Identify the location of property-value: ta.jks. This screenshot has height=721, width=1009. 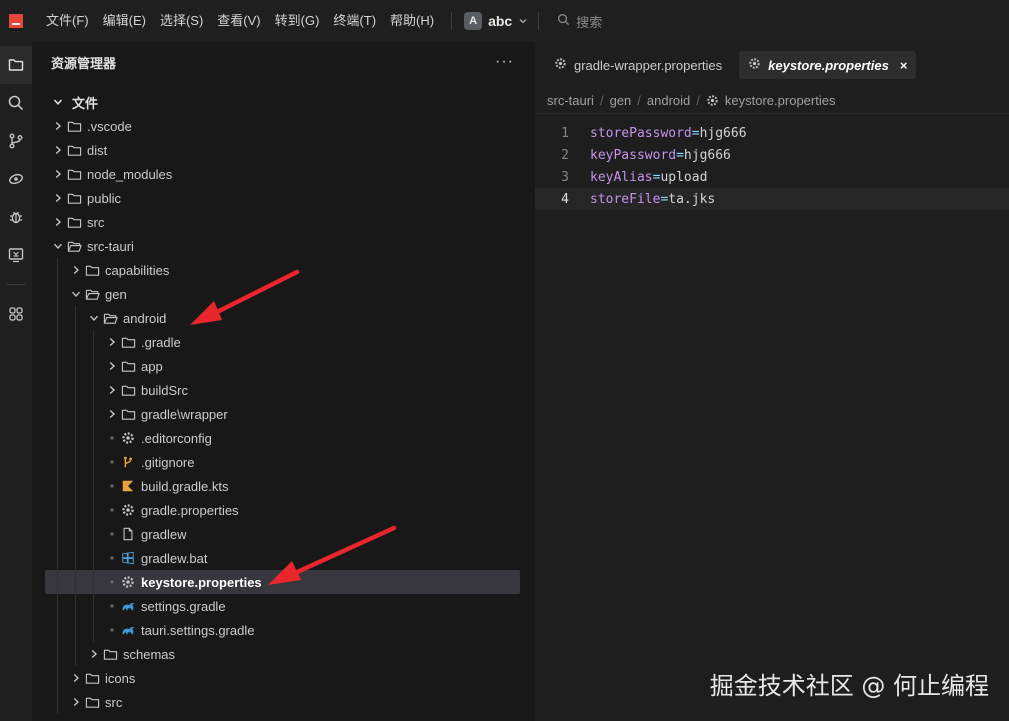
(692, 199).